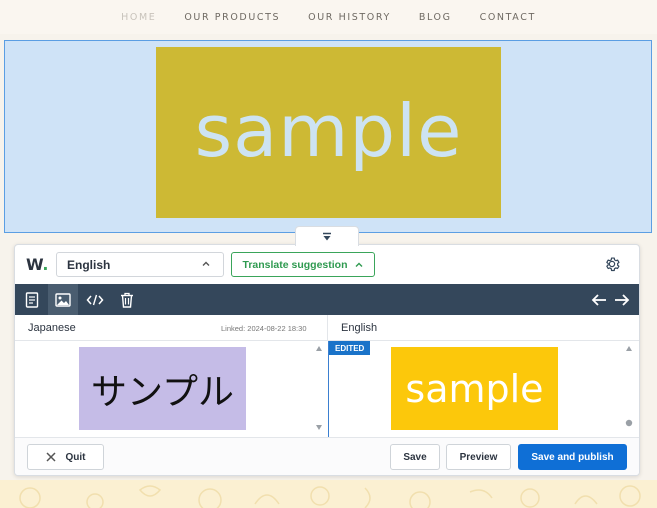 The width and height of the screenshot is (657, 508). I want to click on target-image: sample, so click(474, 388).